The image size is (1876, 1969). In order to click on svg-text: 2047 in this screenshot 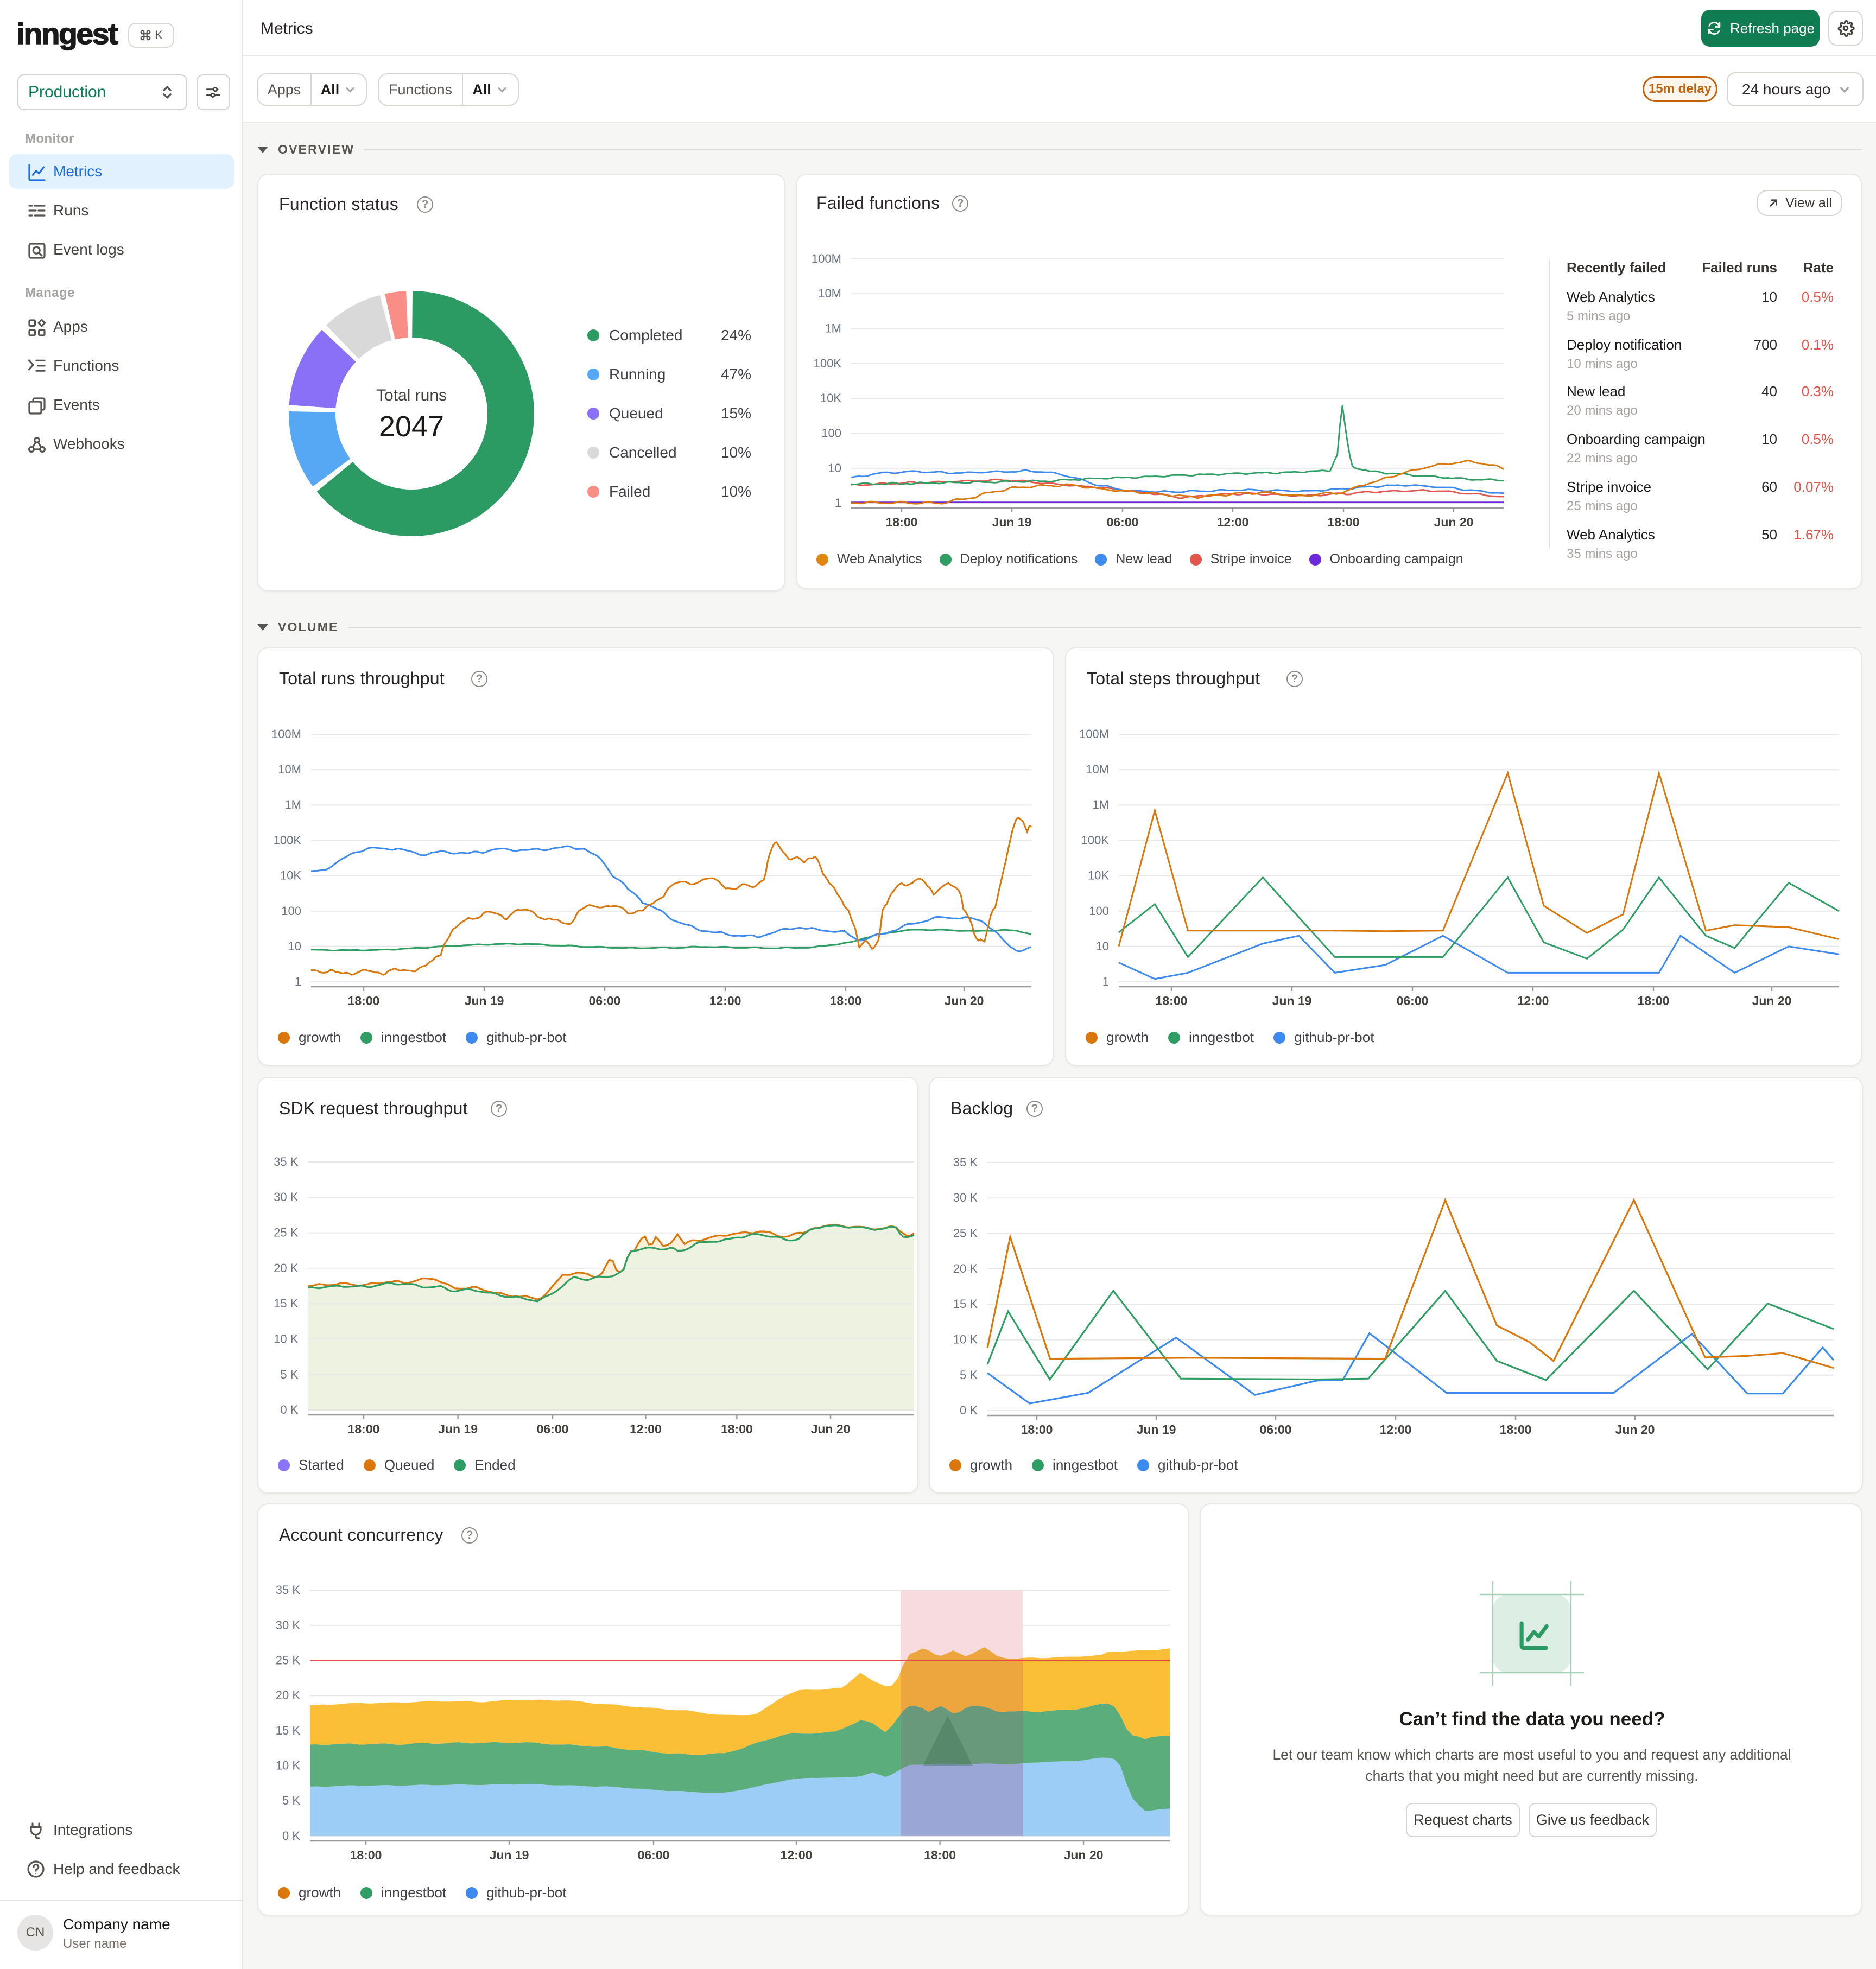, I will do `click(411, 426)`.